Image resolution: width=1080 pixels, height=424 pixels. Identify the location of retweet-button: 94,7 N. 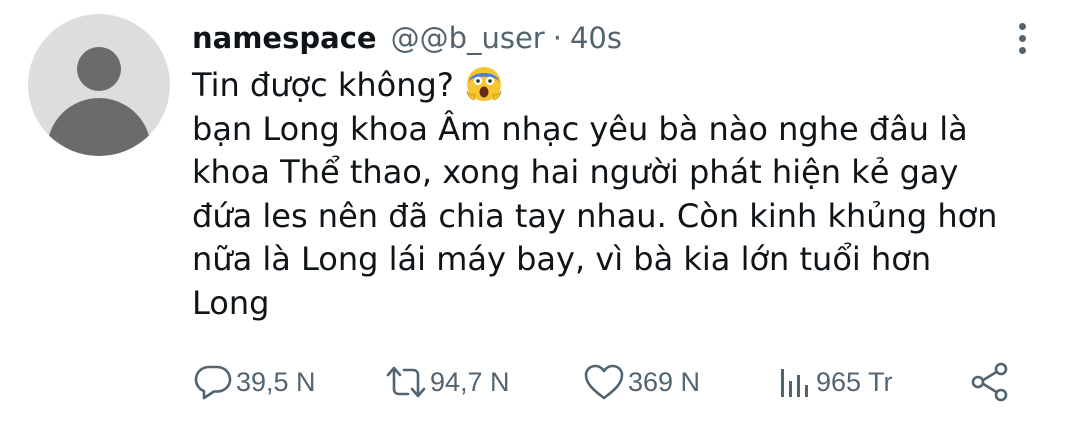
(447, 382).